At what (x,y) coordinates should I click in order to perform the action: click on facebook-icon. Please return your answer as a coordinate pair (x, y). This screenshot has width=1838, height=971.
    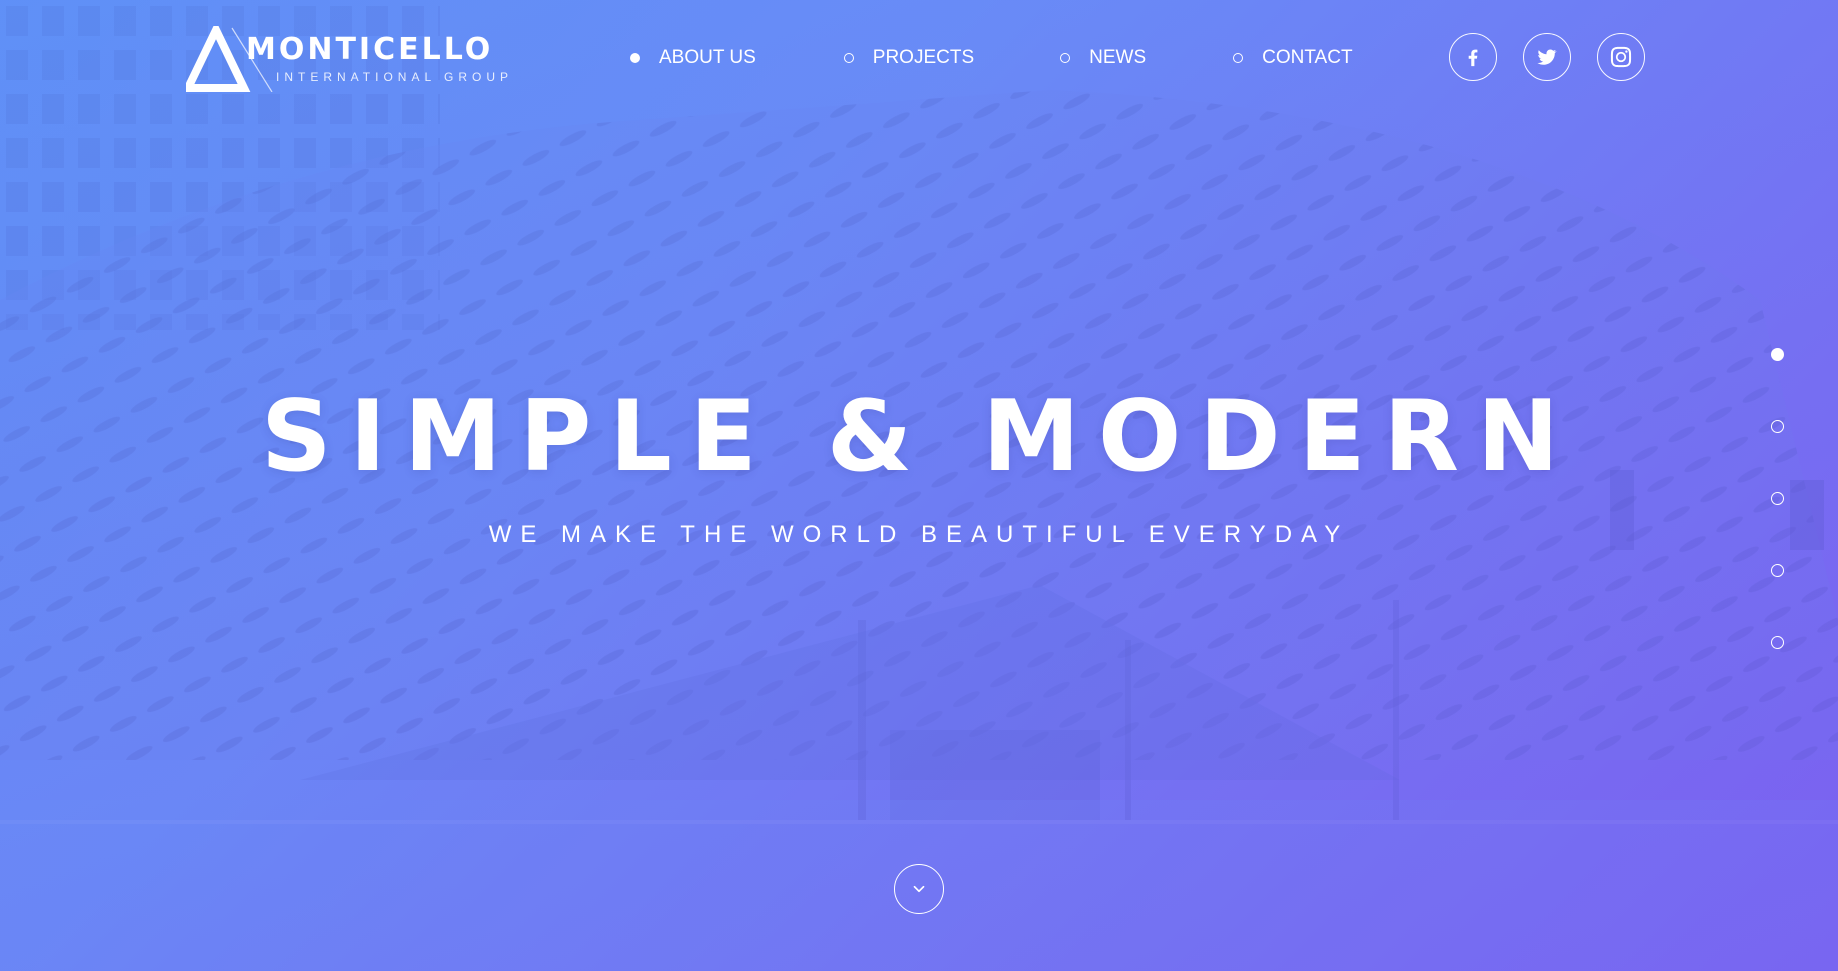
    Looking at the image, I should click on (1473, 58).